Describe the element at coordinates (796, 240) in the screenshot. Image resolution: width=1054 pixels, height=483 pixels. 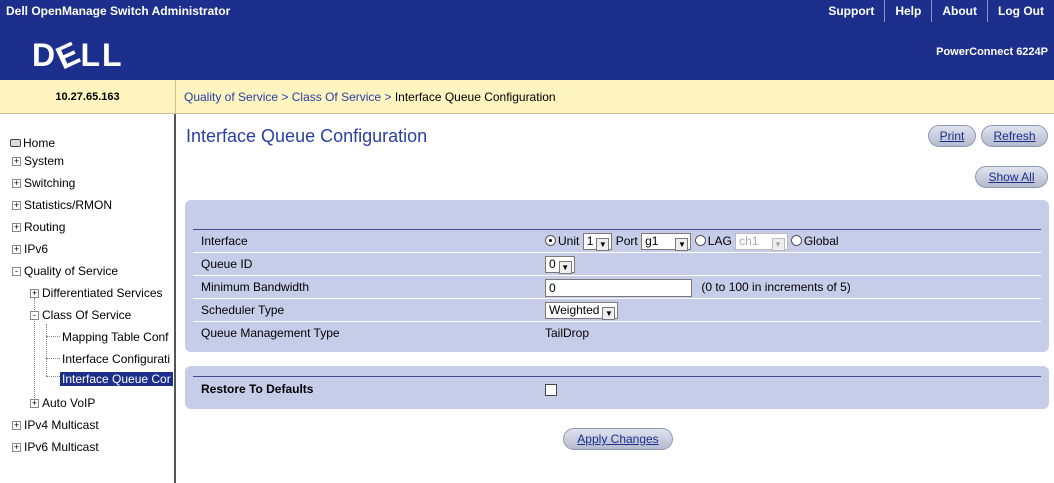
I see `global-radio` at that location.